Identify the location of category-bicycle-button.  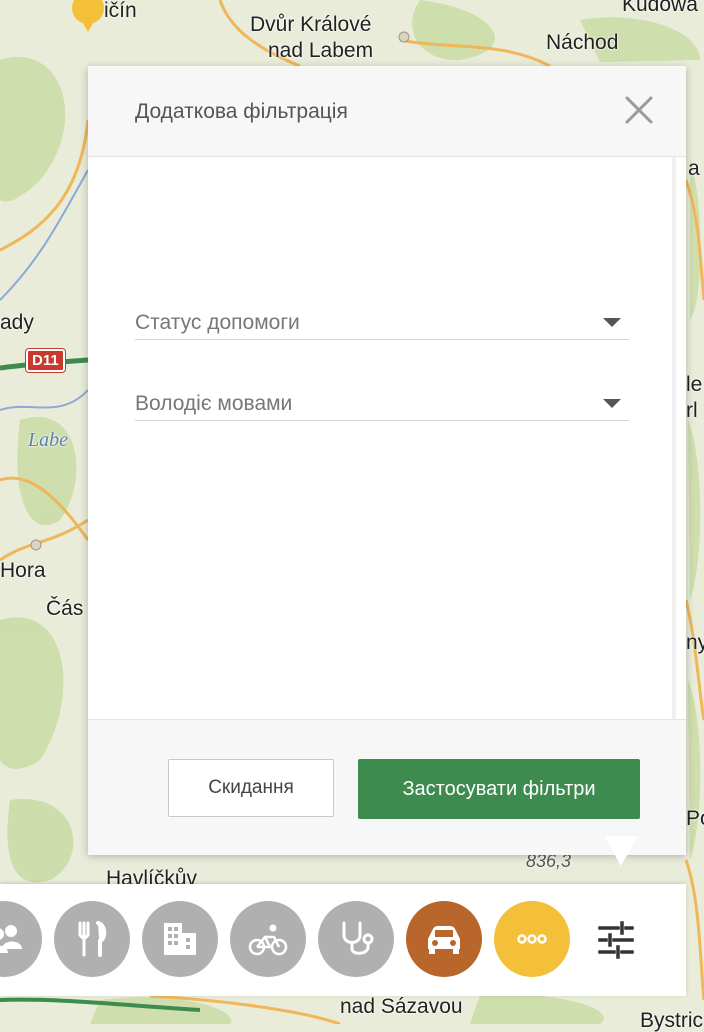
(268, 939).